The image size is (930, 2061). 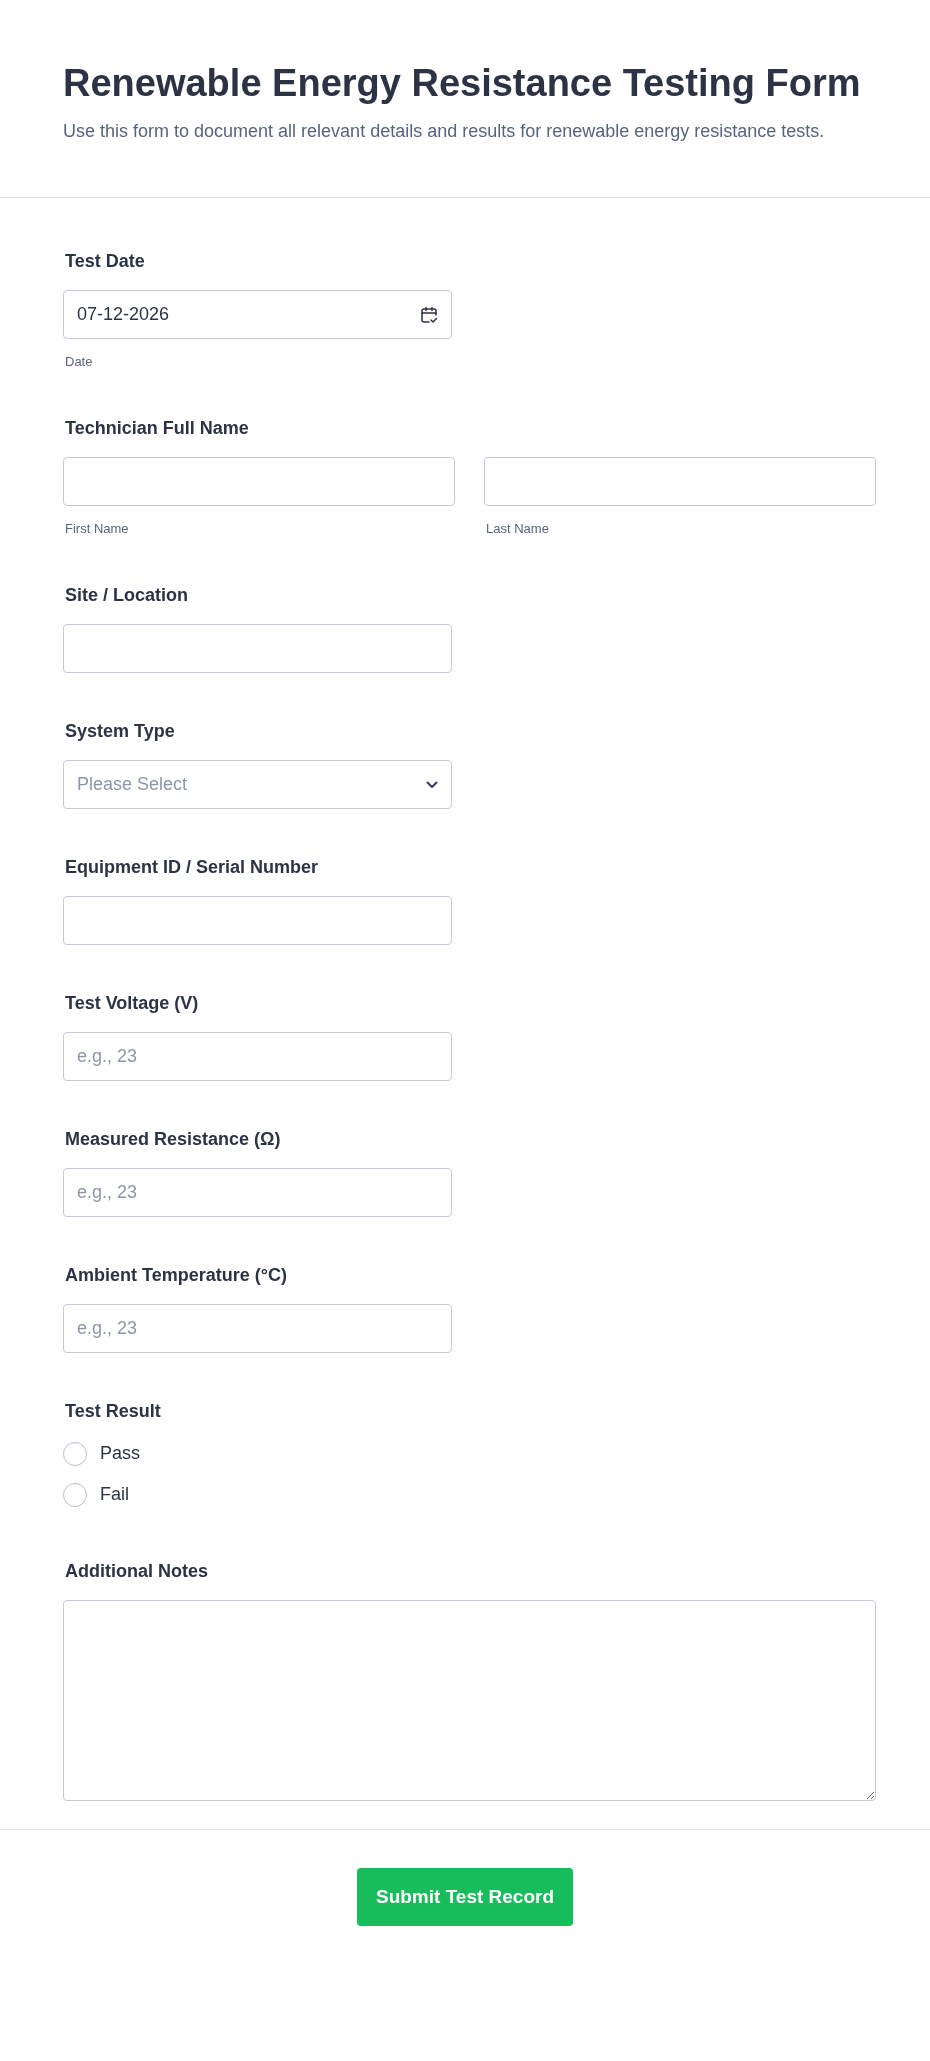 What do you see at coordinates (105, 261) in the screenshot?
I see `field-label: Test Date` at bounding box center [105, 261].